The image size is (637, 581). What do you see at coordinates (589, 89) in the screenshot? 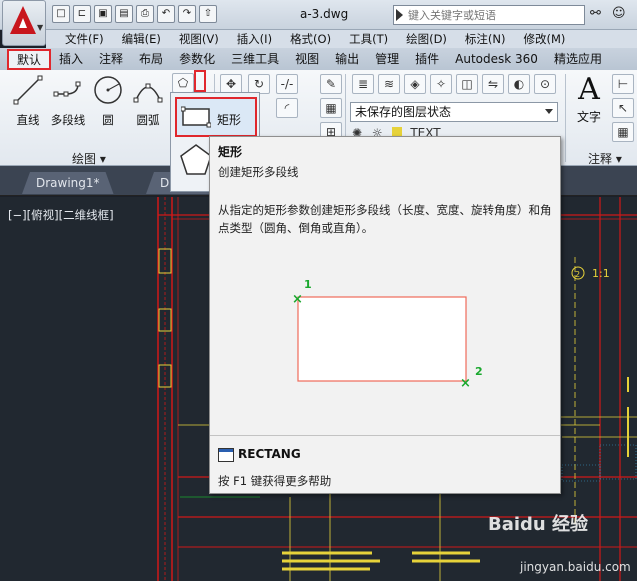
I see `text-icon: A` at bounding box center [589, 89].